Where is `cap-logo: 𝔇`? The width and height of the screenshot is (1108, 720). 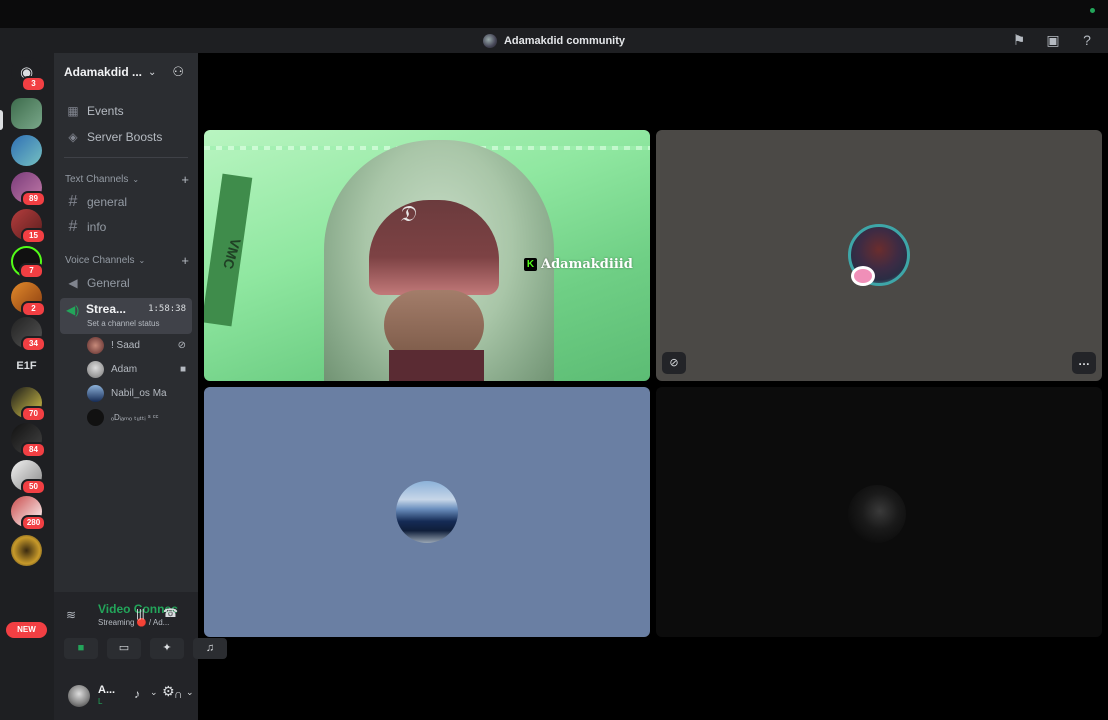 cap-logo: 𝔇 is located at coordinates (407, 214).